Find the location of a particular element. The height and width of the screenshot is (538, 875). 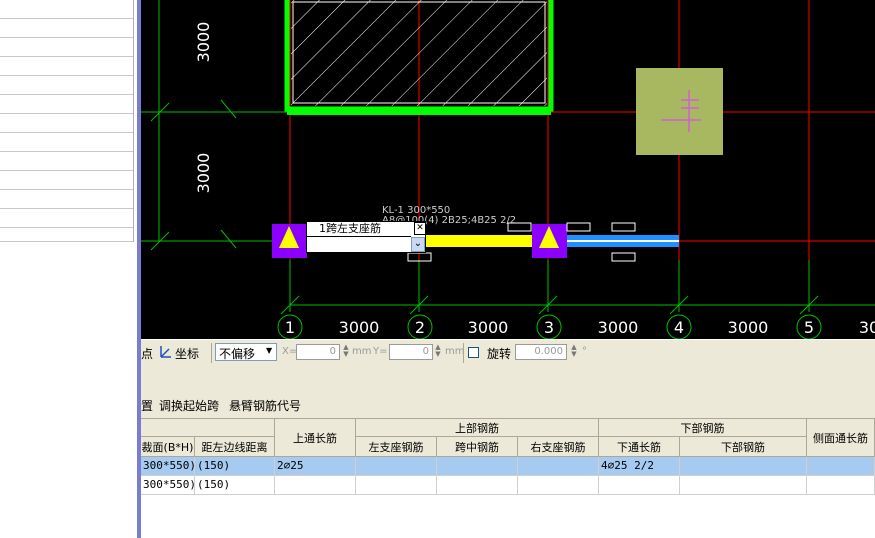

panel-border is located at coordinates (133, 121).